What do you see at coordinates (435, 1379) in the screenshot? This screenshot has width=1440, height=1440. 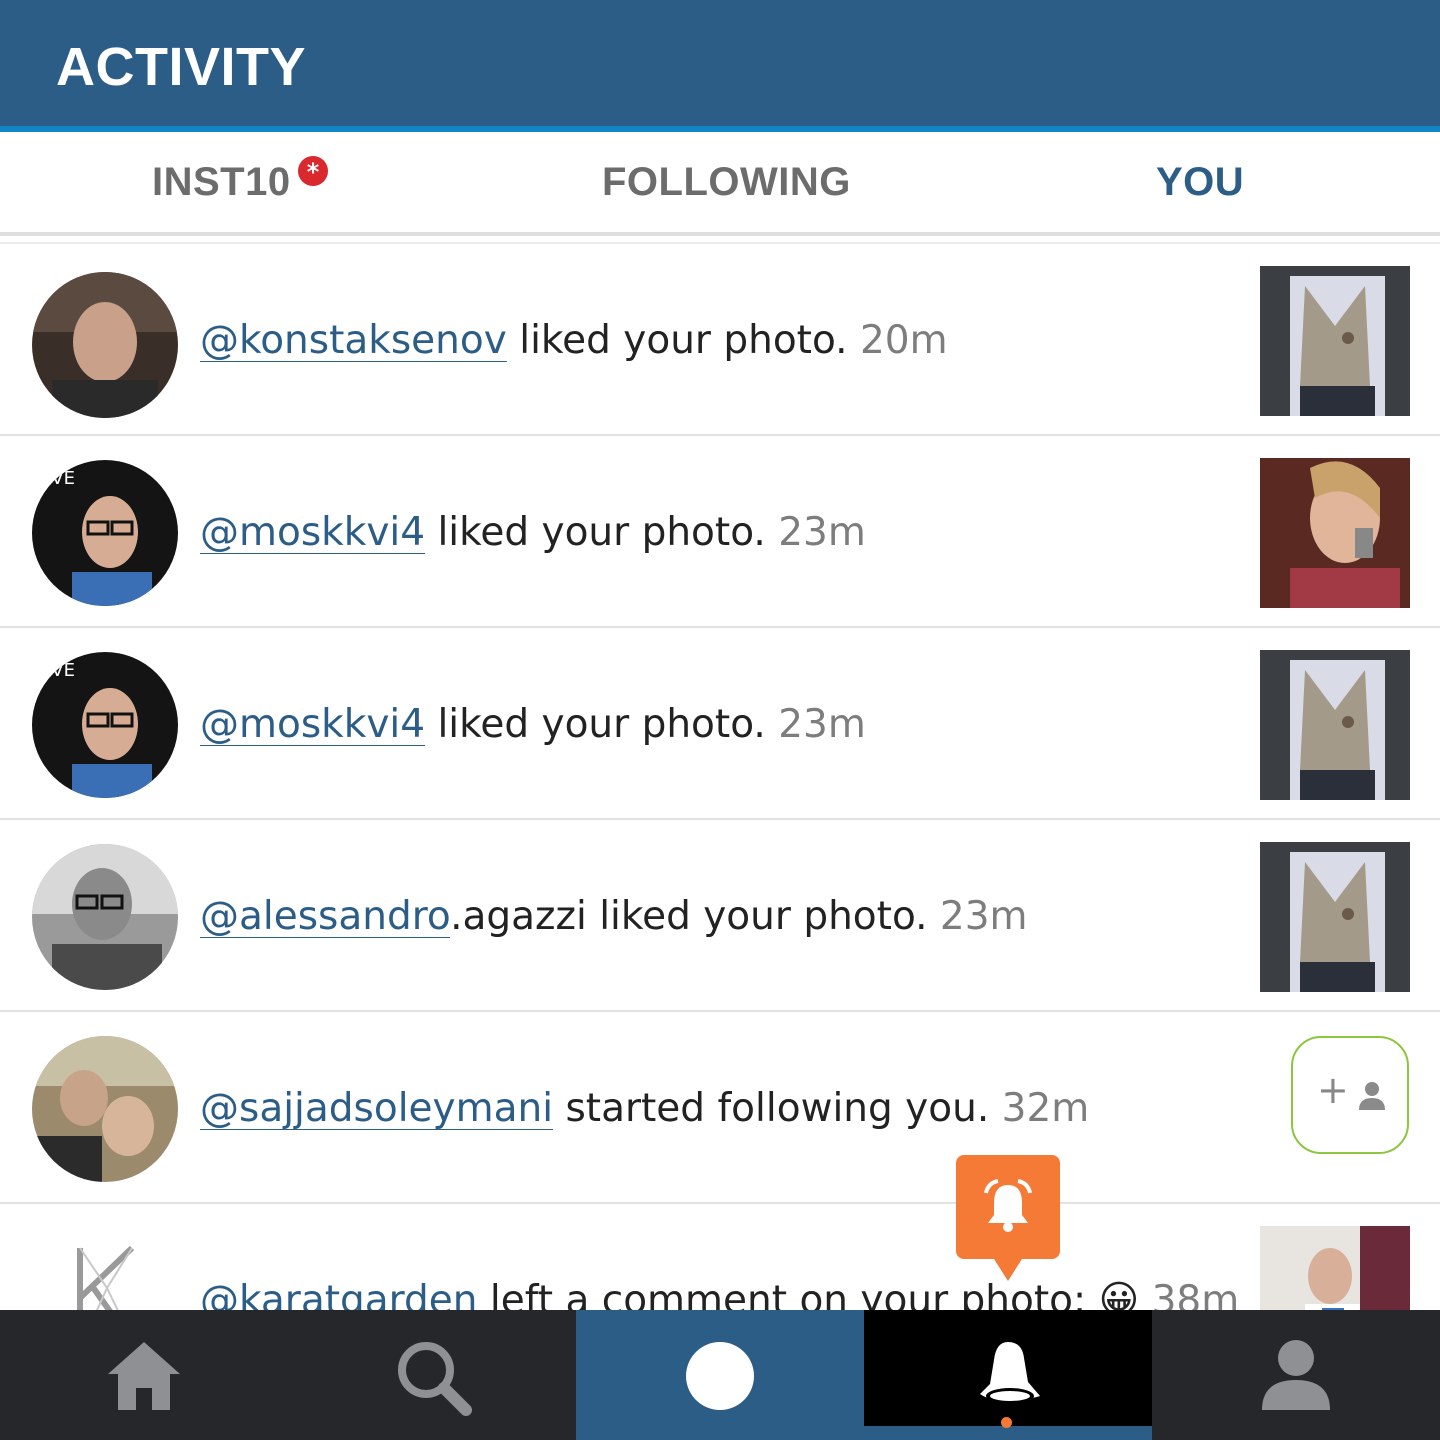 I see `search-icon` at bounding box center [435, 1379].